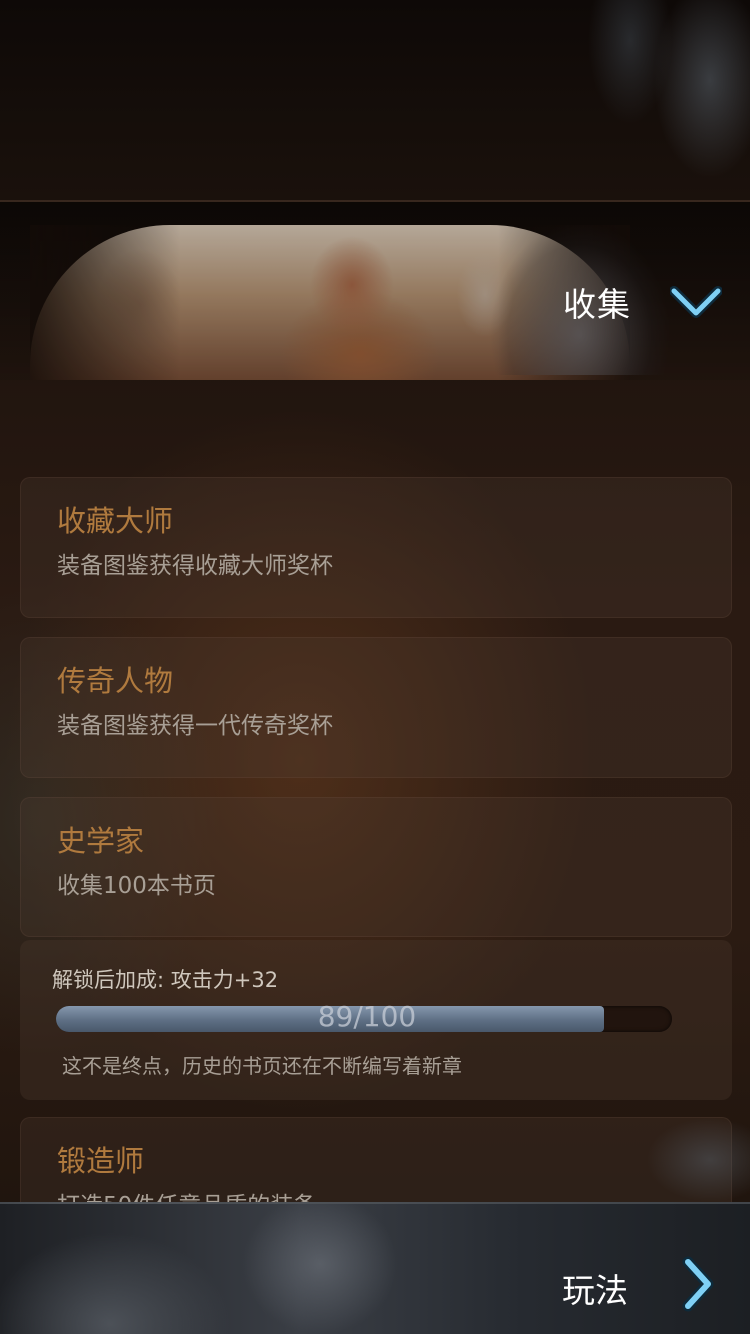 This screenshot has width=750, height=1334. What do you see at coordinates (262, 1066) in the screenshot?
I see `flavor-text: 这不是终点，历史的书页还在不断编写着新章` at bounding box center [262, 1066].